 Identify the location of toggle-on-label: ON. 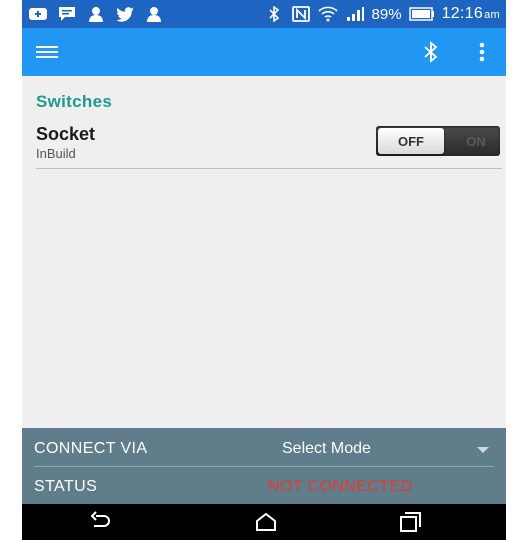
(476, 141).